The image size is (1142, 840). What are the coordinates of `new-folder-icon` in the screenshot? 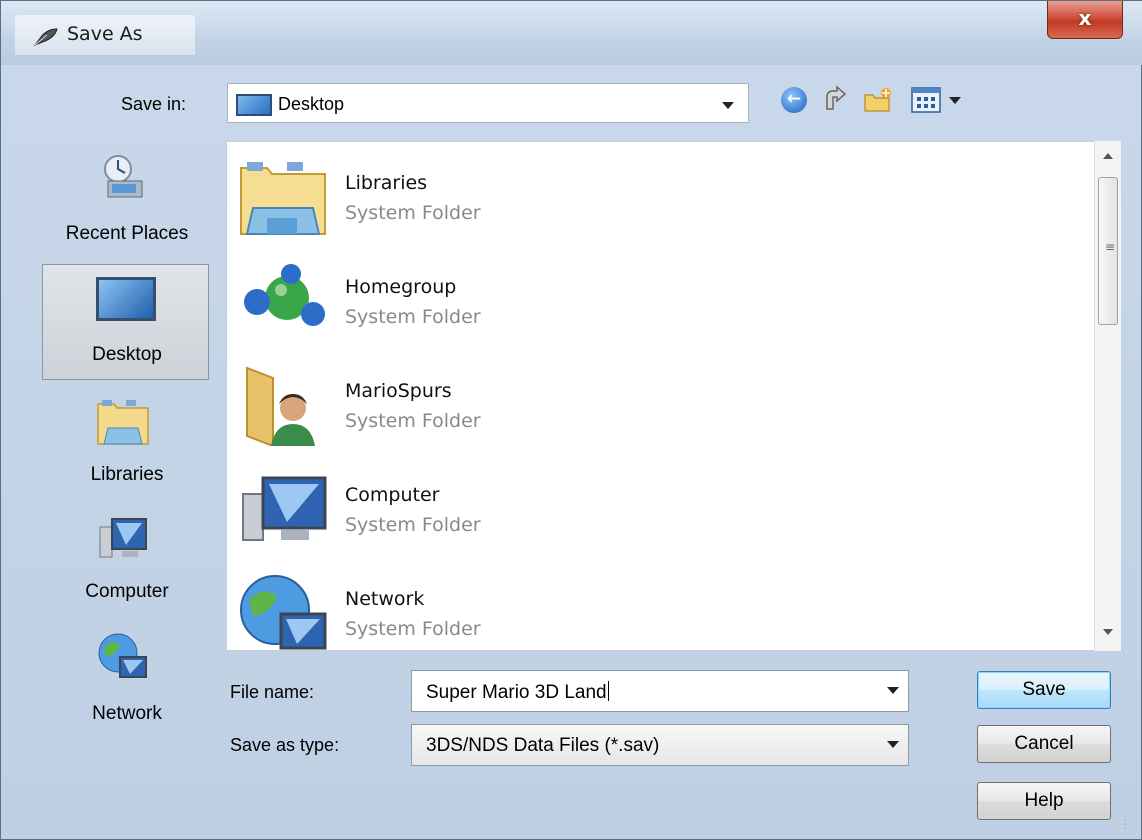 It's located at (878, 100).